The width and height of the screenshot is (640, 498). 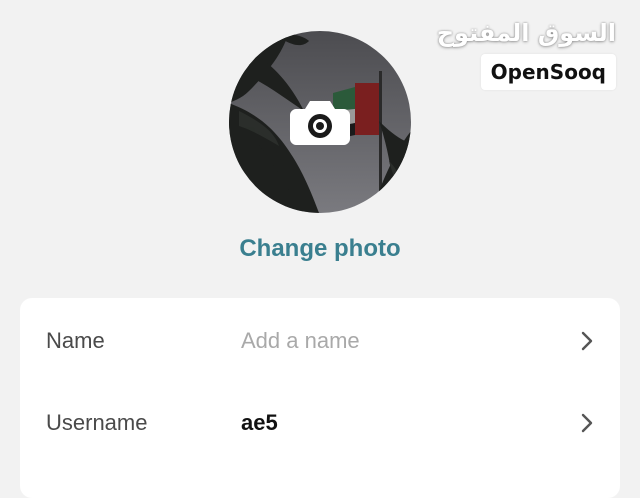 I want to click on profile-avatar, so click(x=320, y=122).